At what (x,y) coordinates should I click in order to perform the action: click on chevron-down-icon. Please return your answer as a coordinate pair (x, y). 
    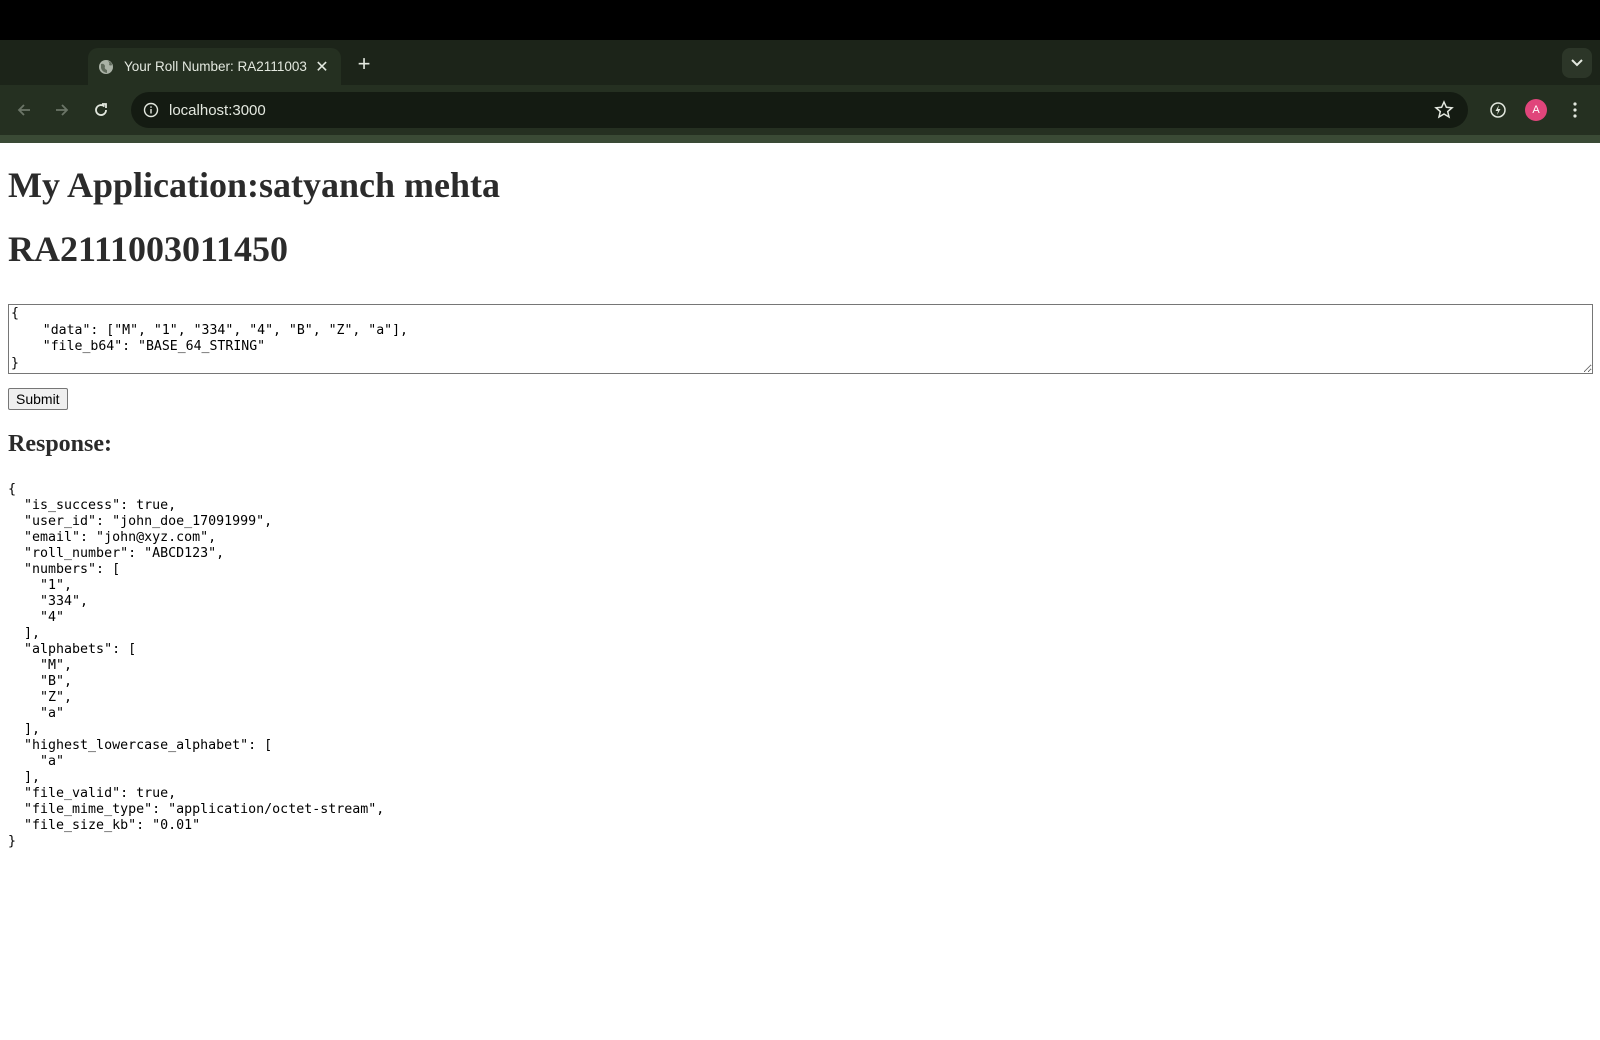
    Looking at the image, I should click on (1577, 63).